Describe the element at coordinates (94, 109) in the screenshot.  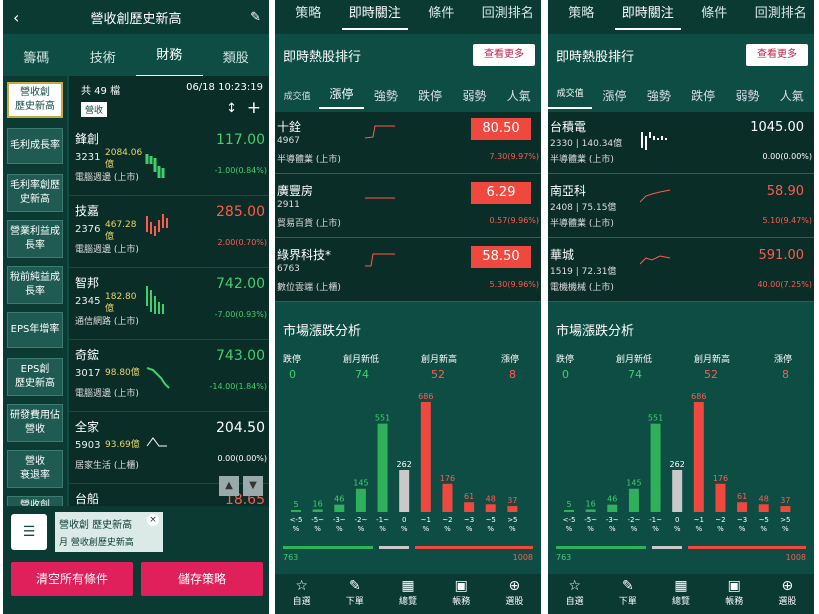
I see `filter-tag: 營收` at that location.